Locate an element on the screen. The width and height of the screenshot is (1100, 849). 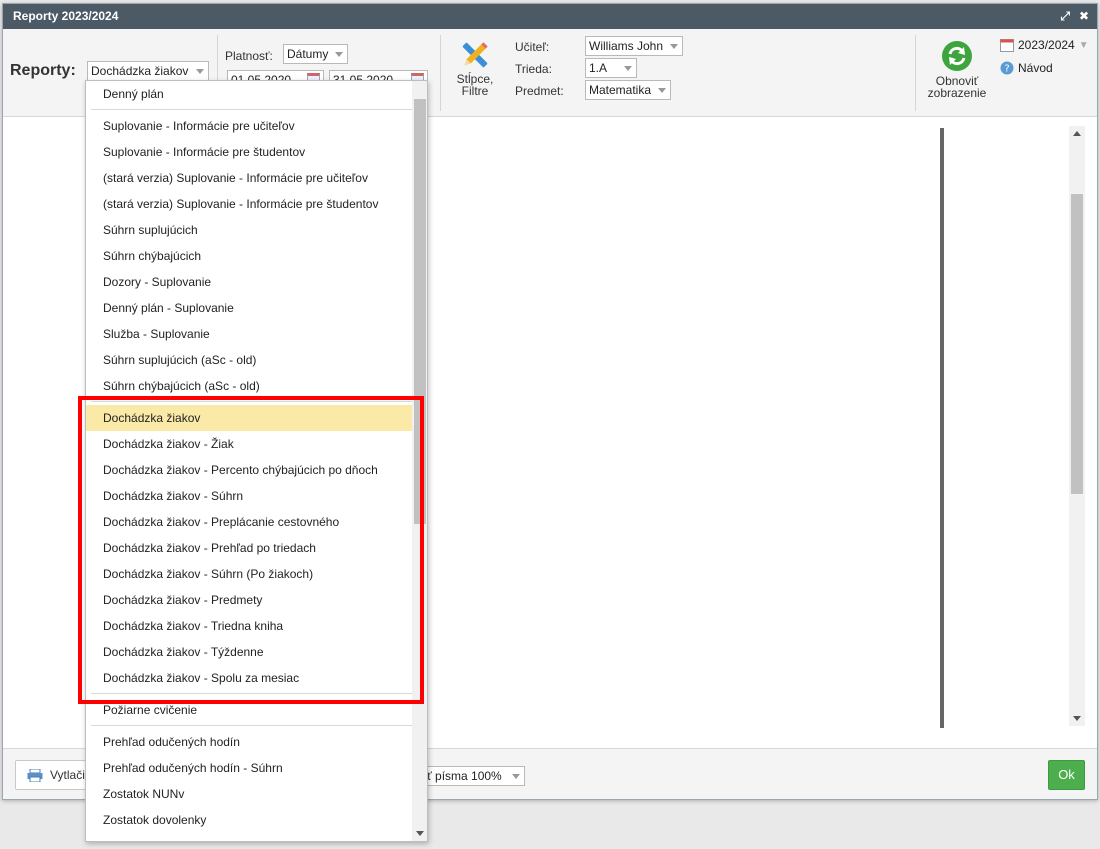
dropdown-item: Suplovanie - Informácie pre učiteľov is located at coordinates (249, 126).